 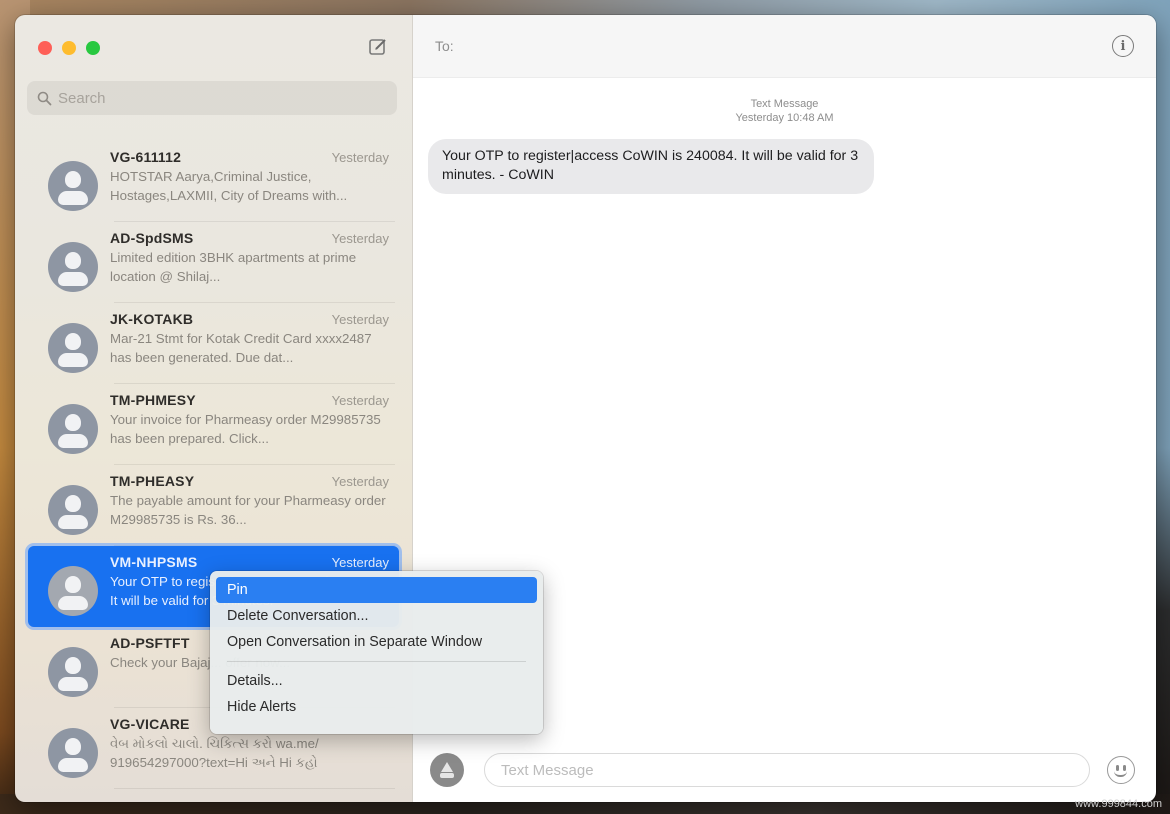 What do you see at coordinates (784, 118) in the screenshot?
I see `message-timestamp: Yesterday 10:48 AM` at bounding box center [784, 118].